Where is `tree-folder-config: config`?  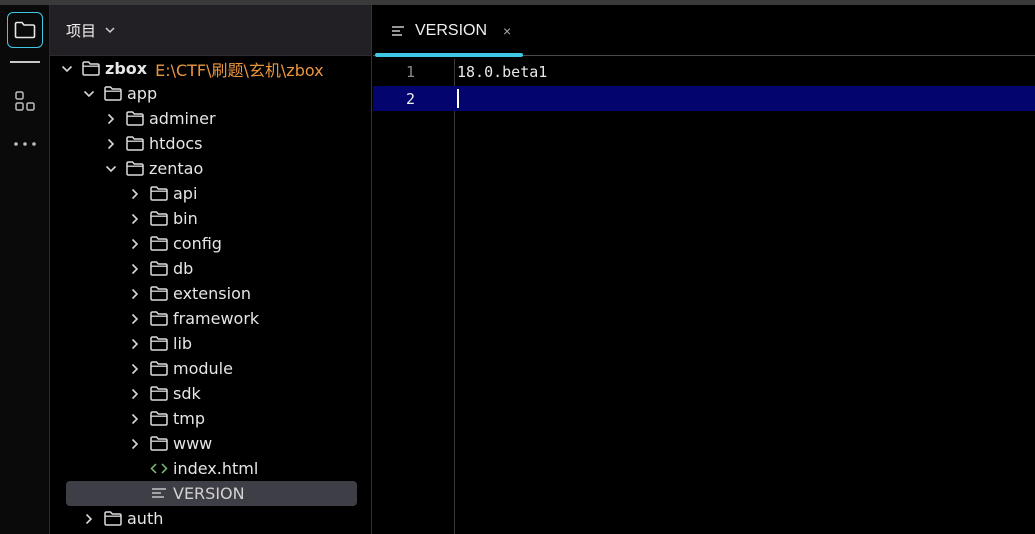
tree-folder-config: config is located at coordinates (211, 243).